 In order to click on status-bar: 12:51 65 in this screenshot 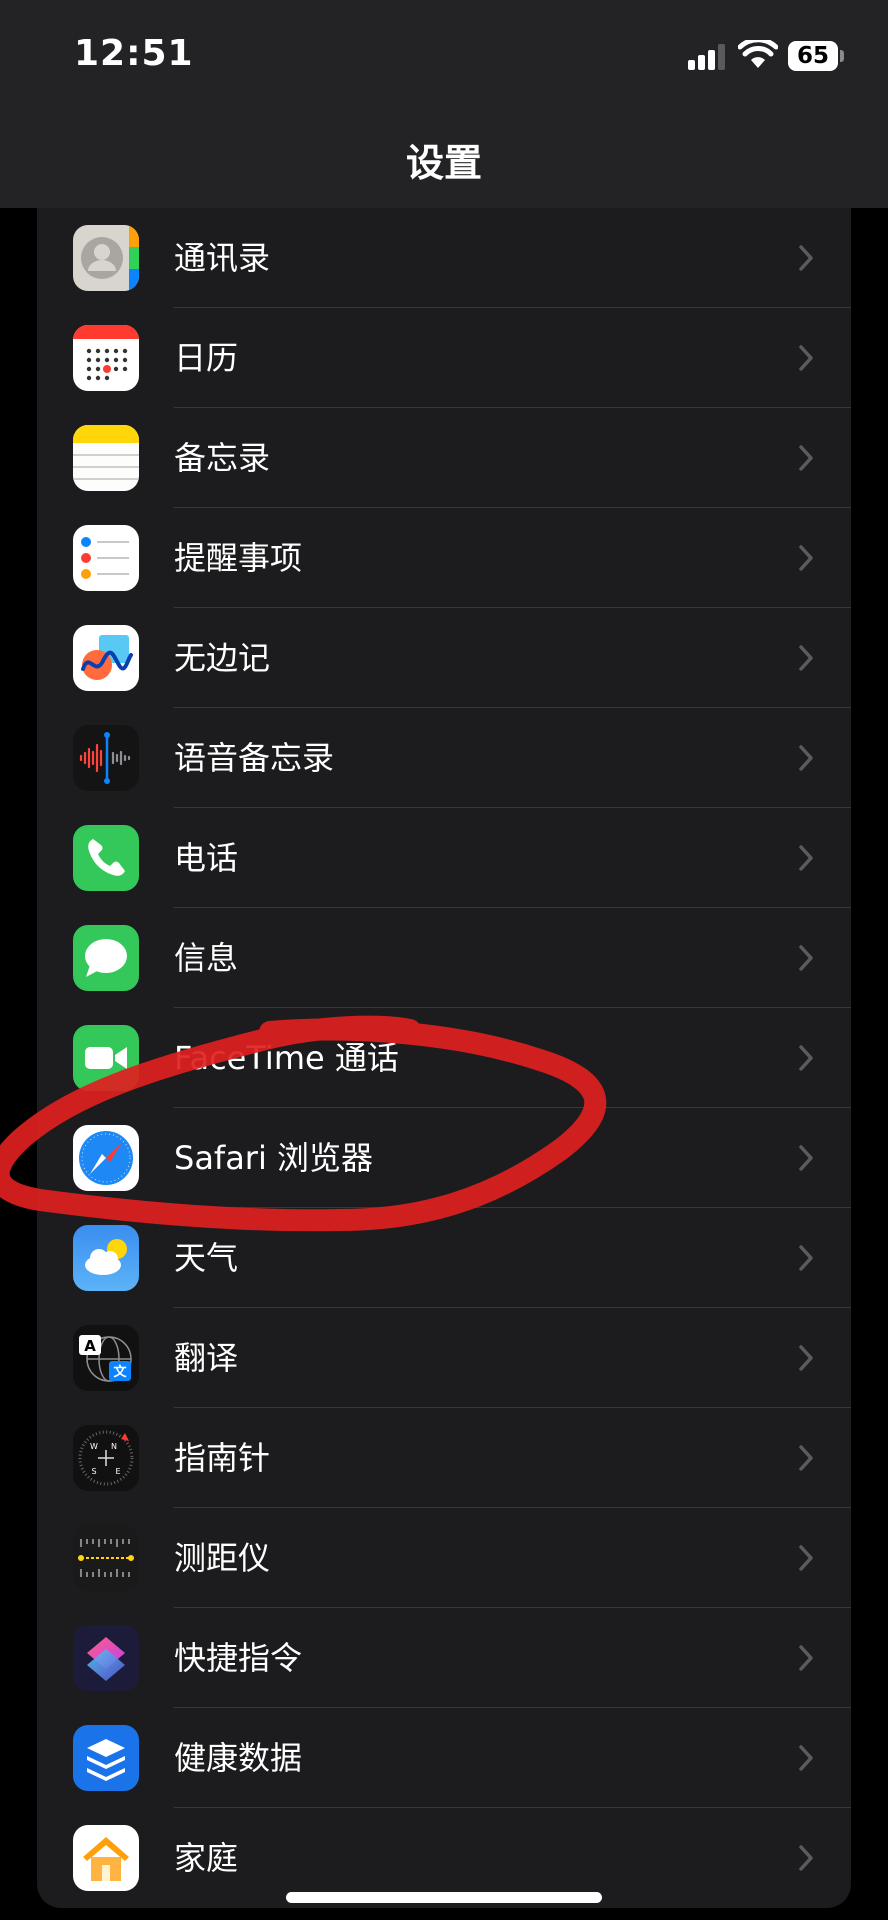, I will do `click(444, 55)`.